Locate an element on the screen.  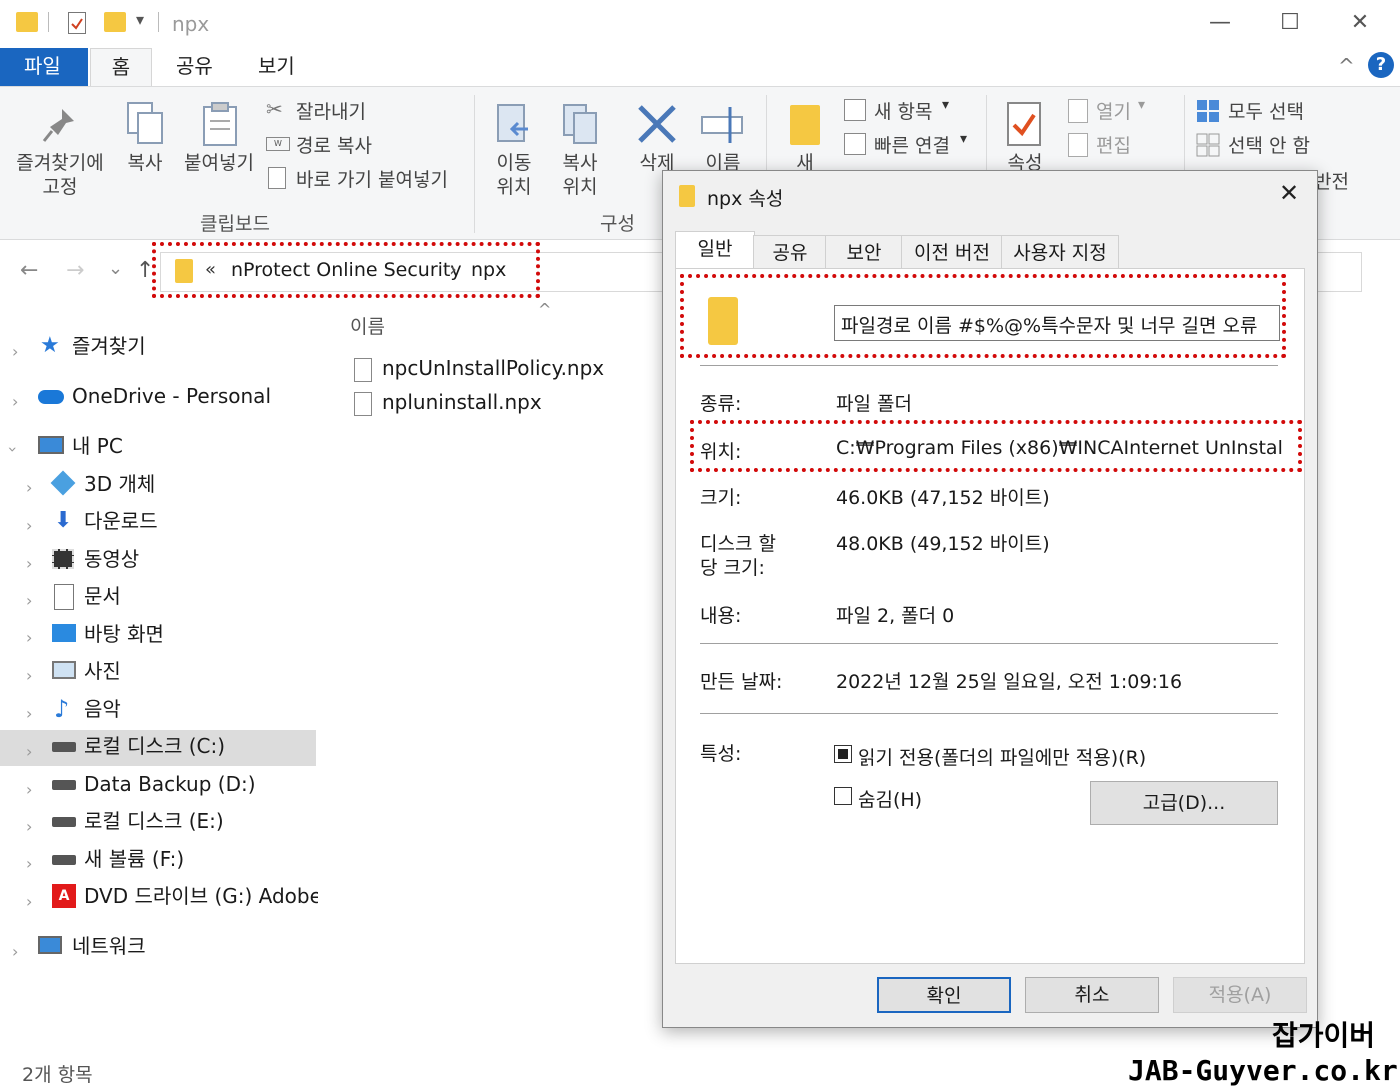
collapse-chevron-icon: › is located at coordinates (13, 449).